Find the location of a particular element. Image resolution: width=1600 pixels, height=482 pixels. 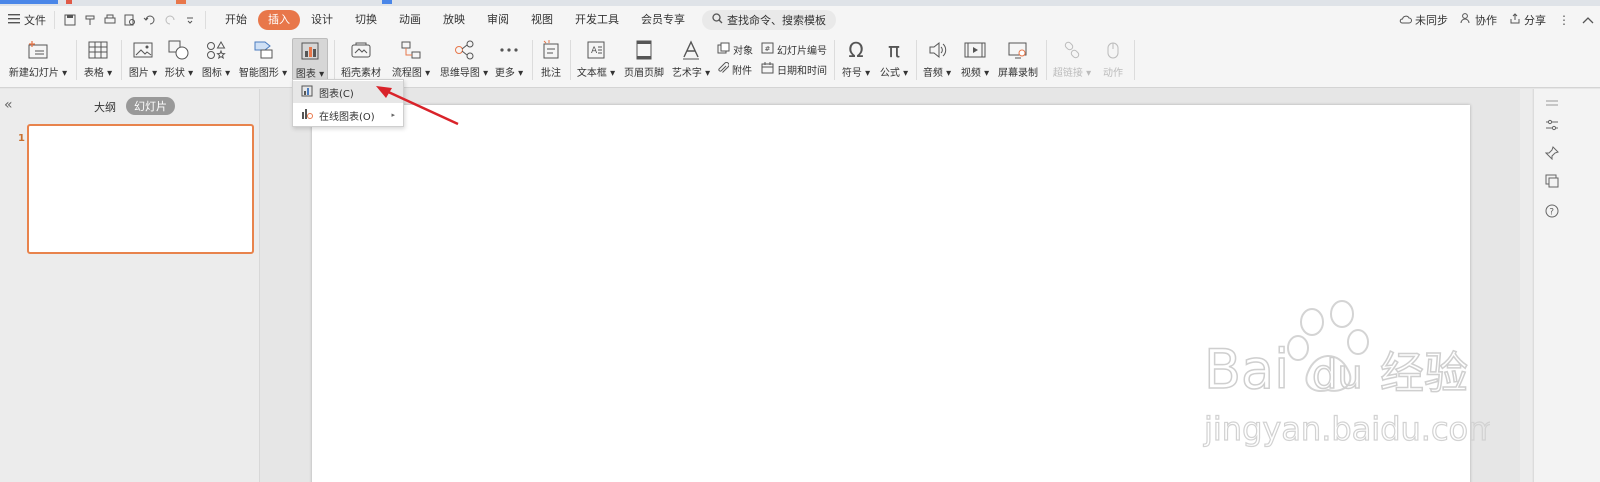

tab-outline: 大纲 is located at coordinates (105, 107).